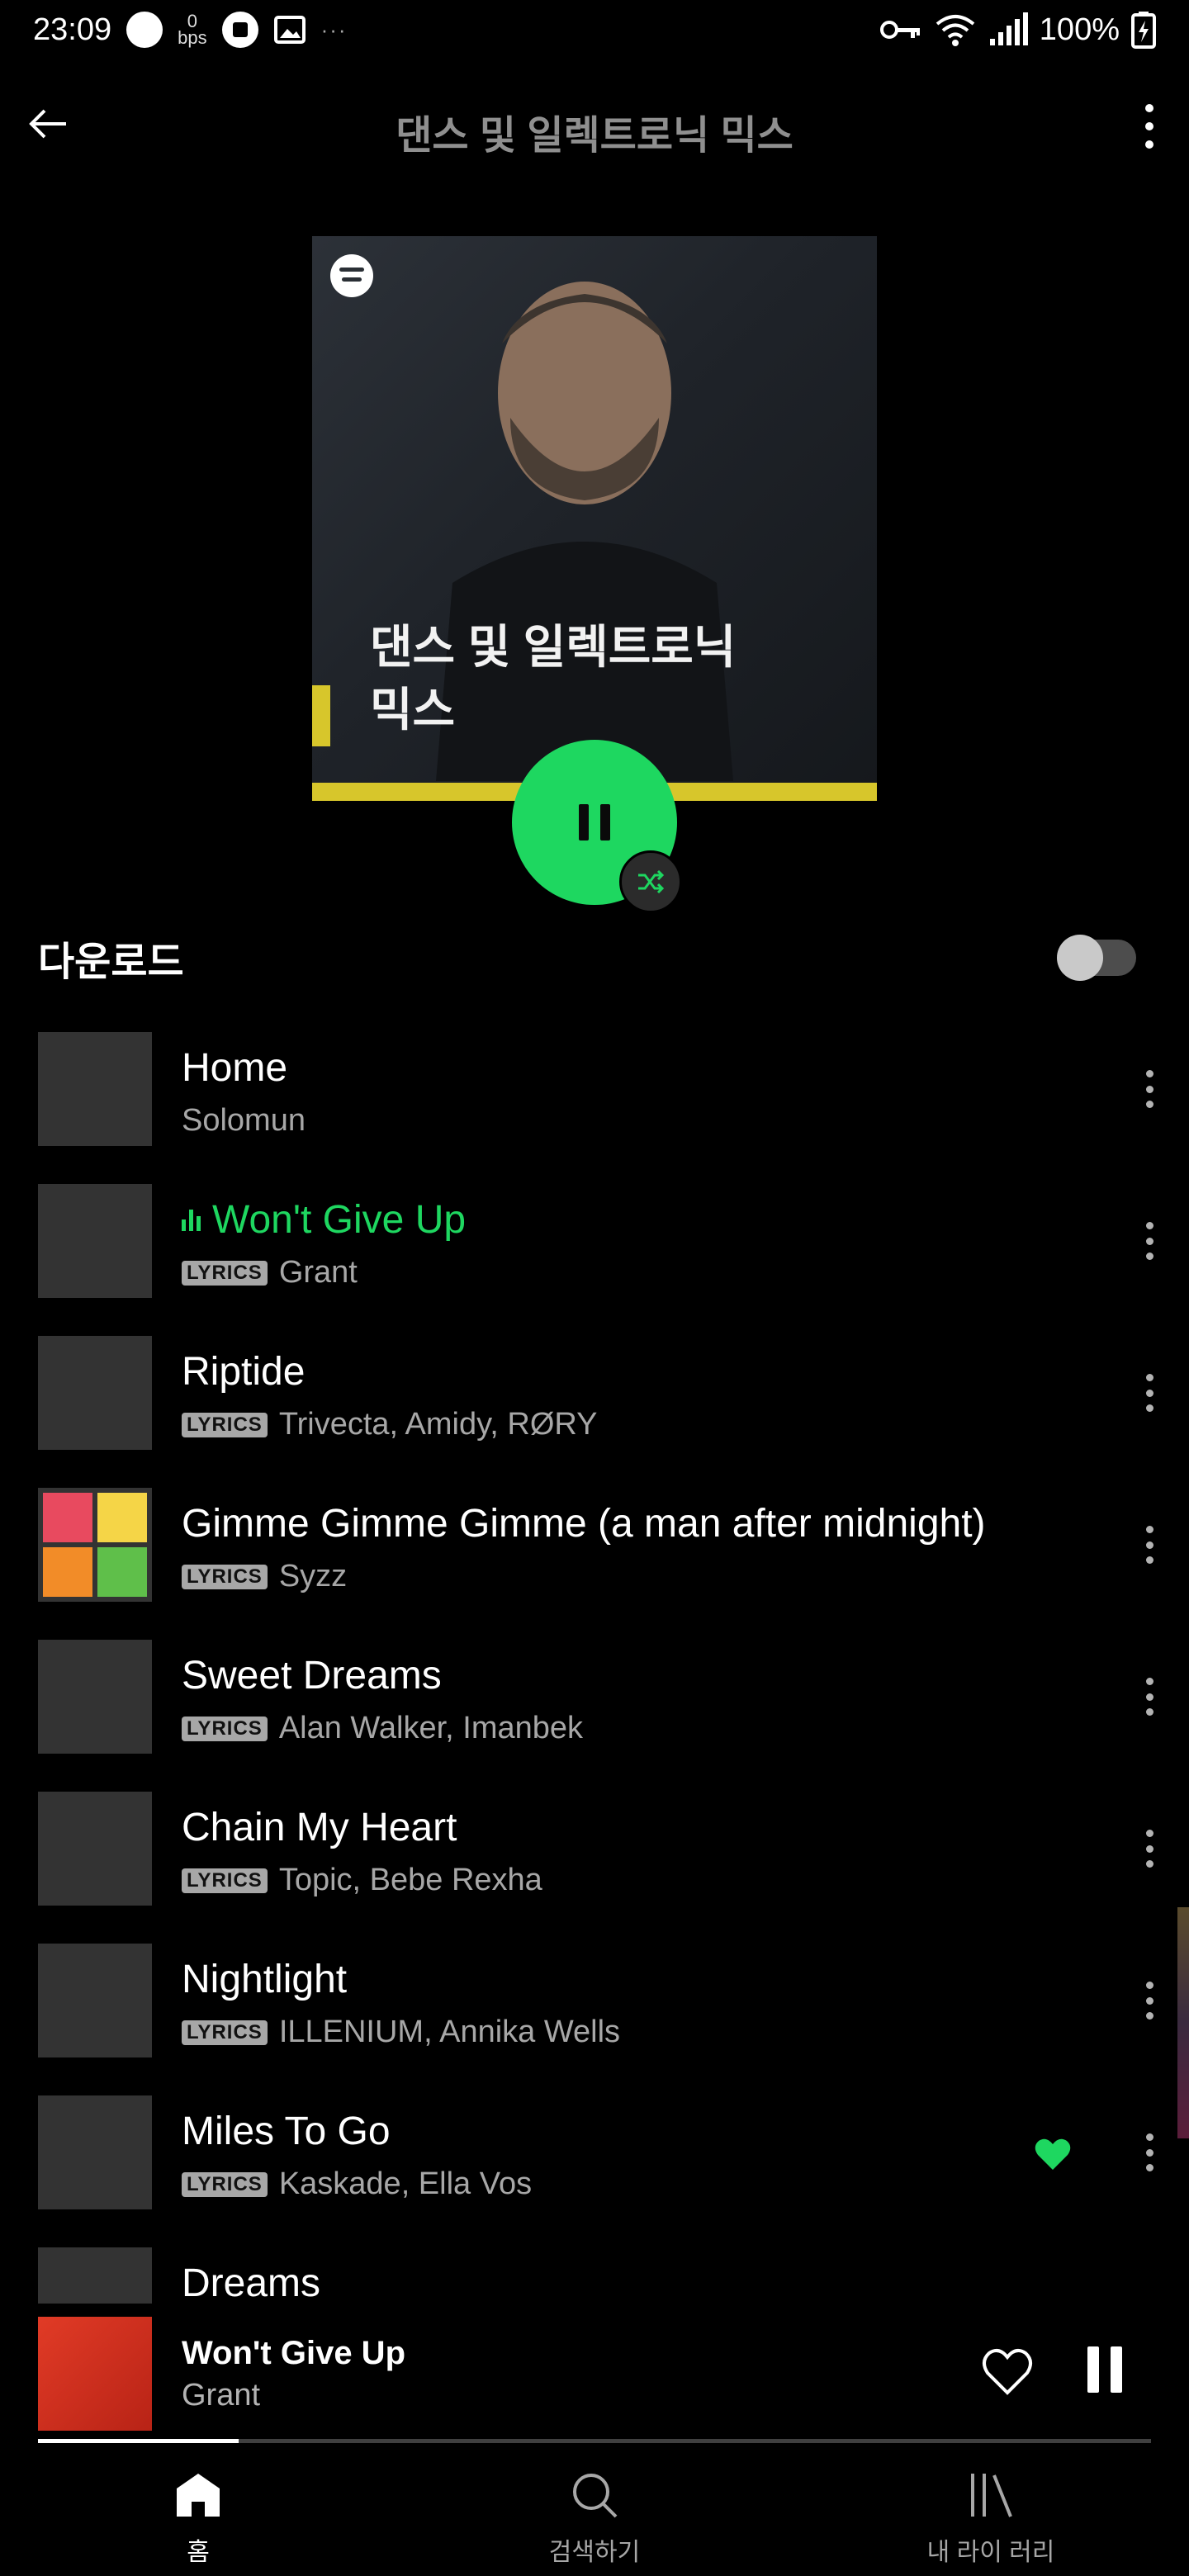 The image size is (1189, 2576). I want to click on track-row: Nightlight LYRICS ILLENIUM, Annika Wells, so click(594, 2008).